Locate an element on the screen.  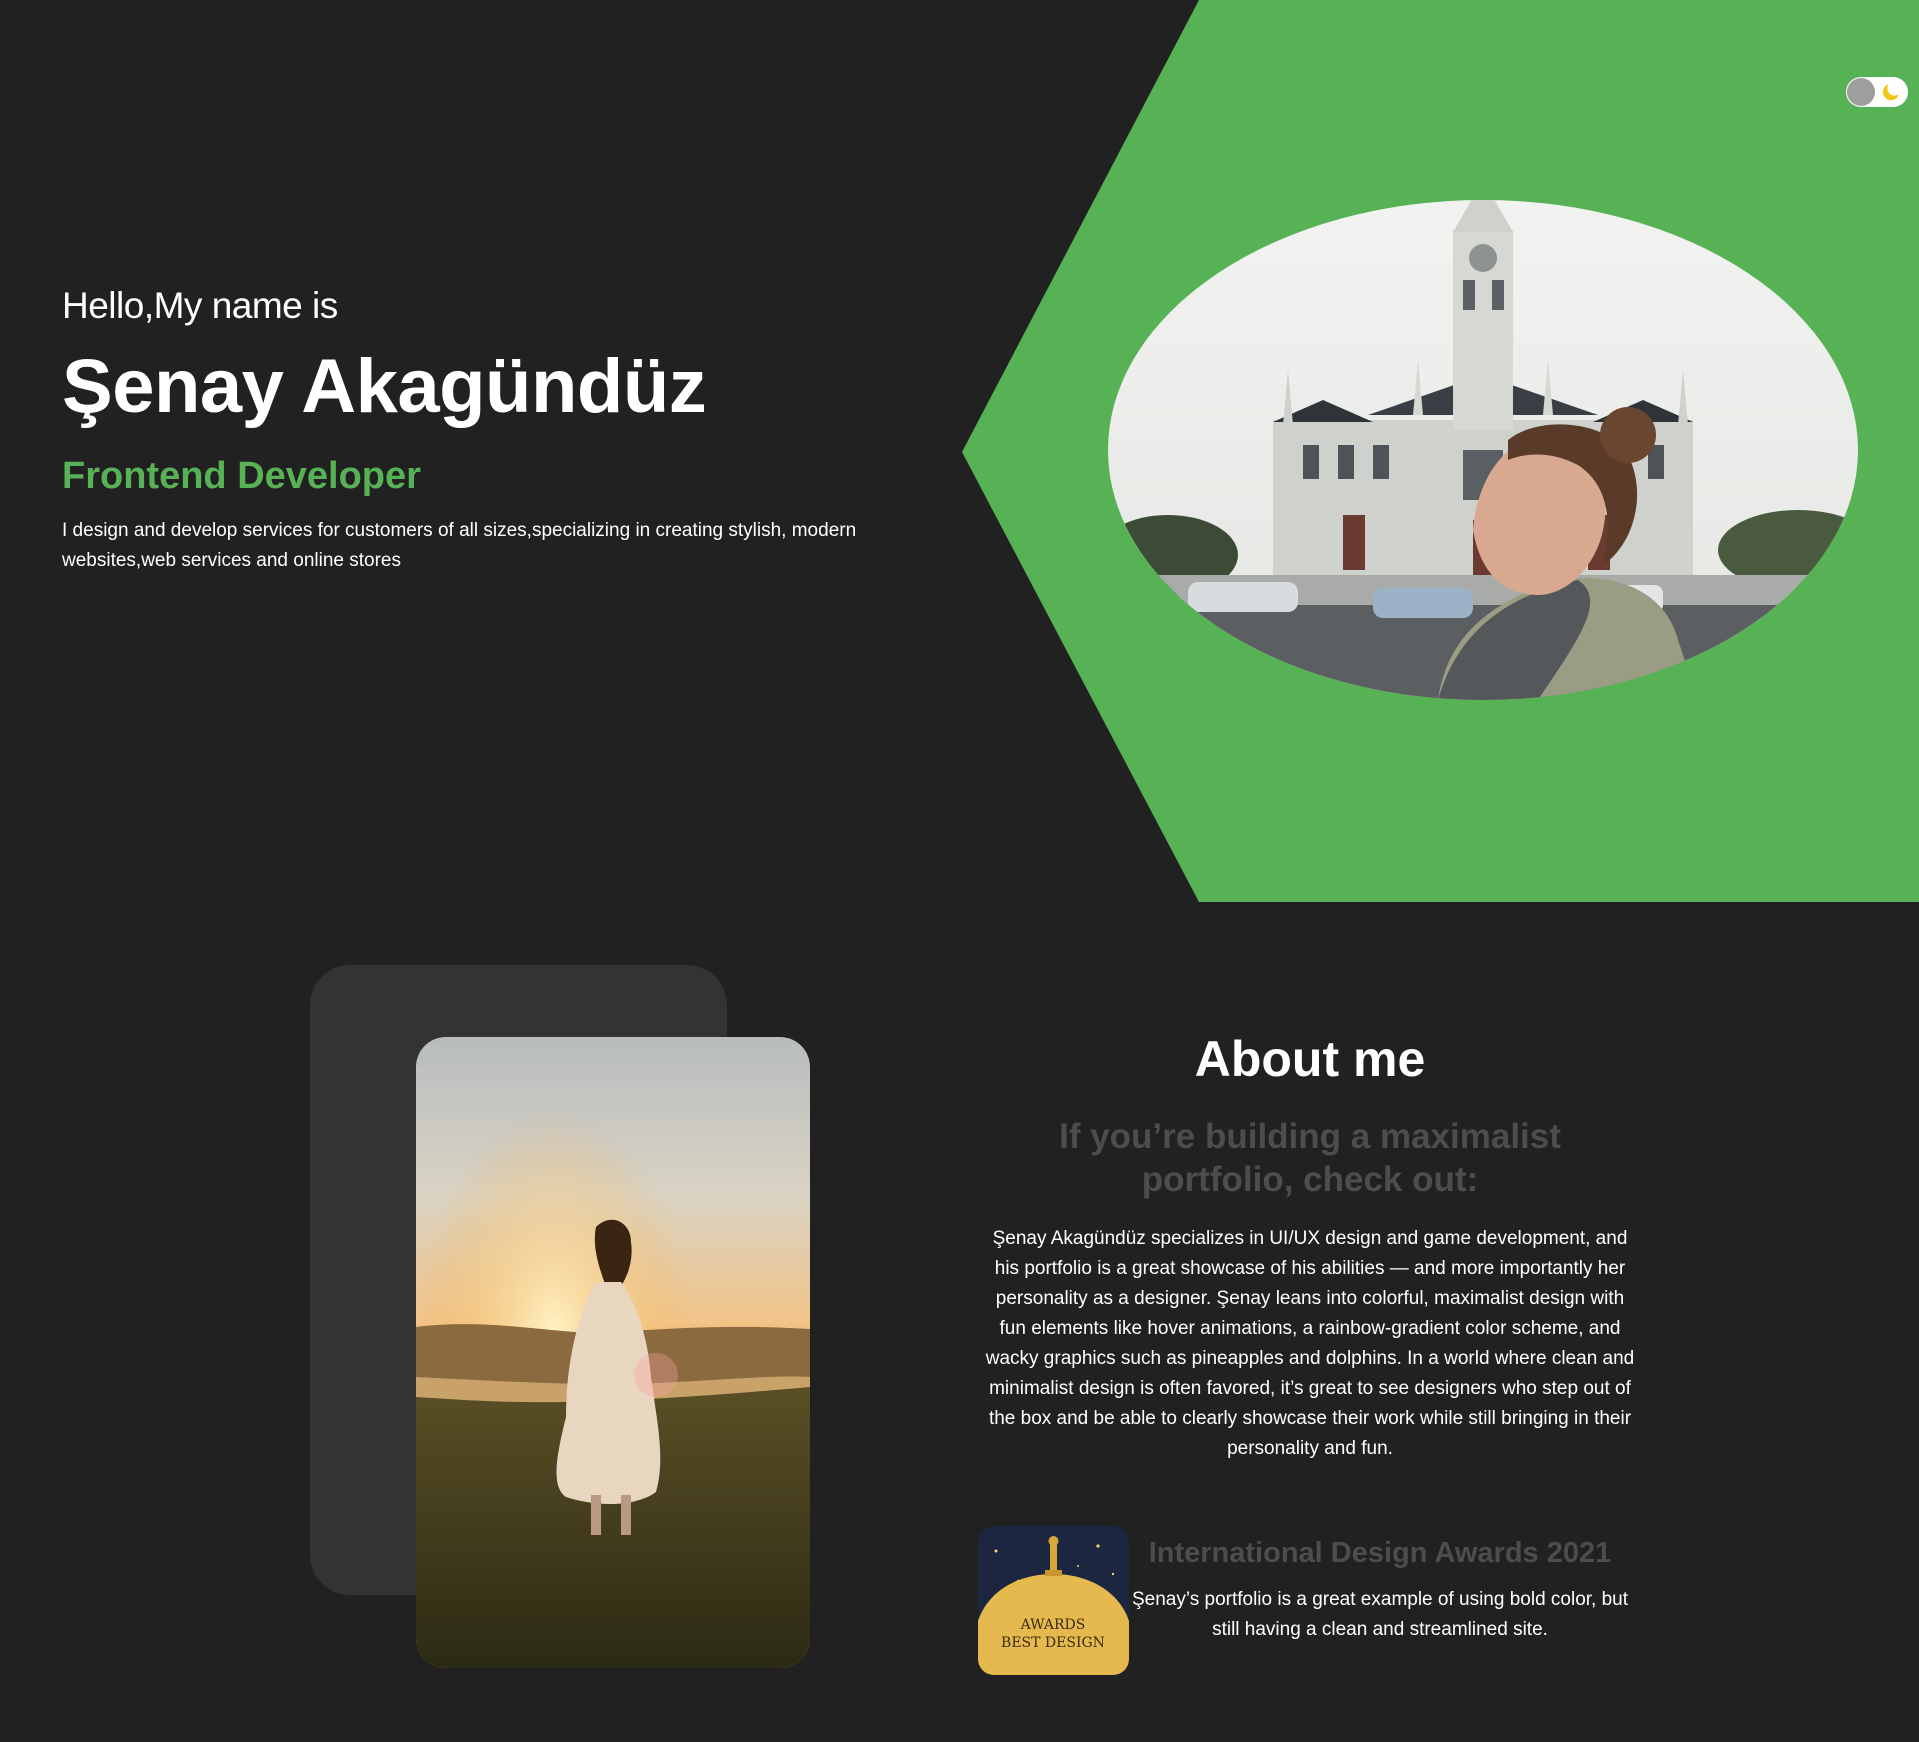
award-title: International Design Awards 2021 is located at coordinates (1380, 1553).